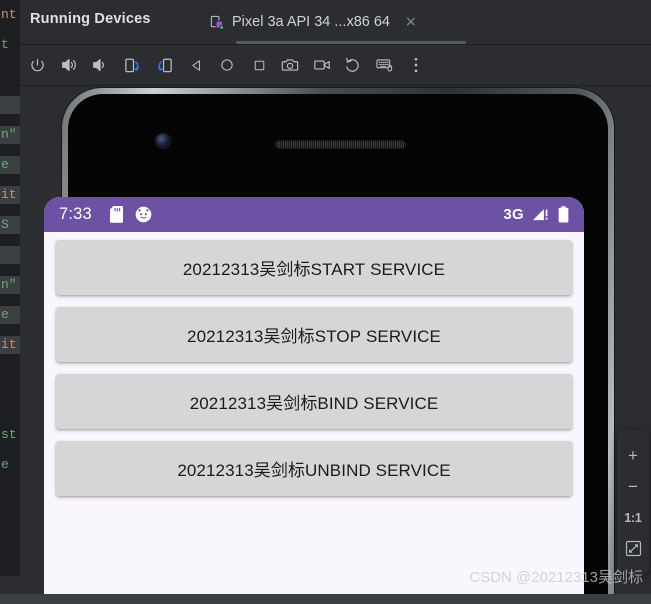 This screenshot has height=604, width=651. I want to click on back-button, so click(196, 65).